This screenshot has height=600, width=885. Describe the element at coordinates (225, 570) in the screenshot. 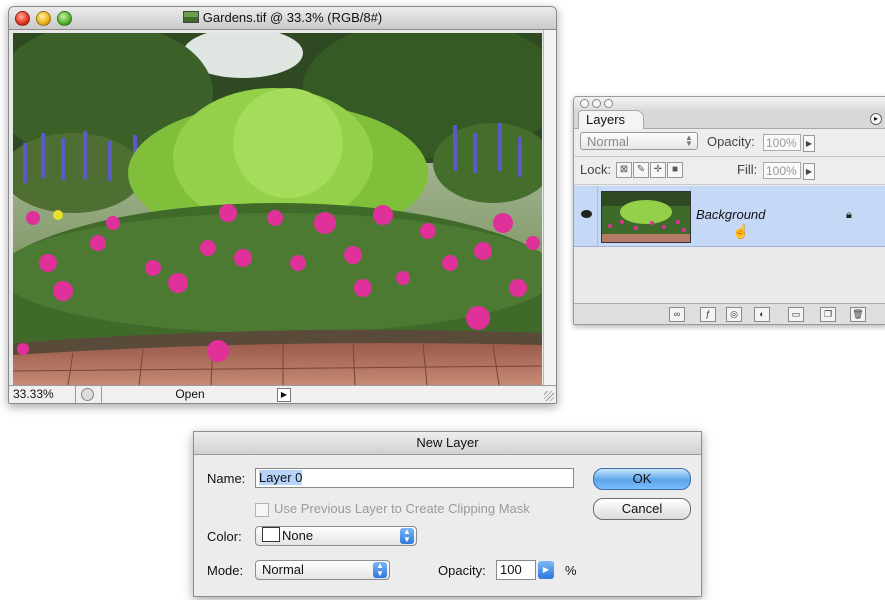

I see `mode-label: Mode:` at that location.